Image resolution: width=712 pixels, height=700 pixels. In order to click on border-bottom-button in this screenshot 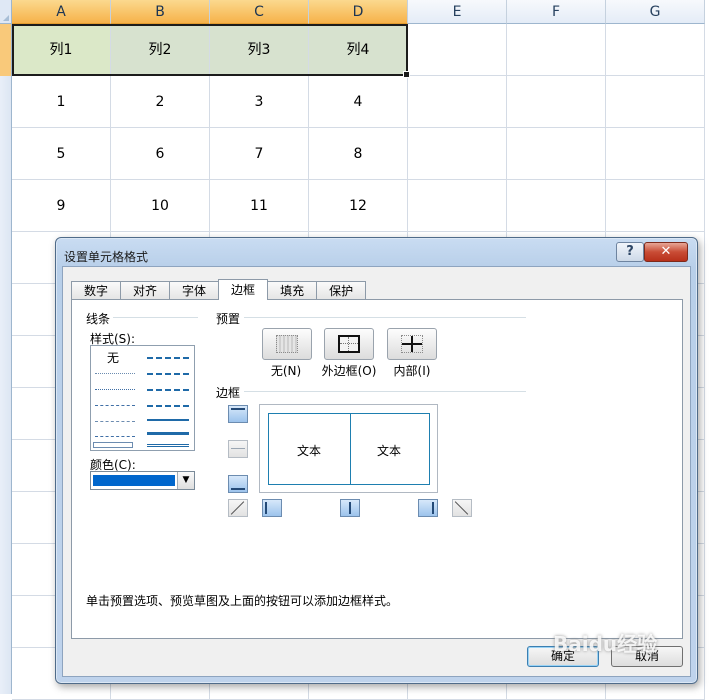, I will do `click(238, 484)`.